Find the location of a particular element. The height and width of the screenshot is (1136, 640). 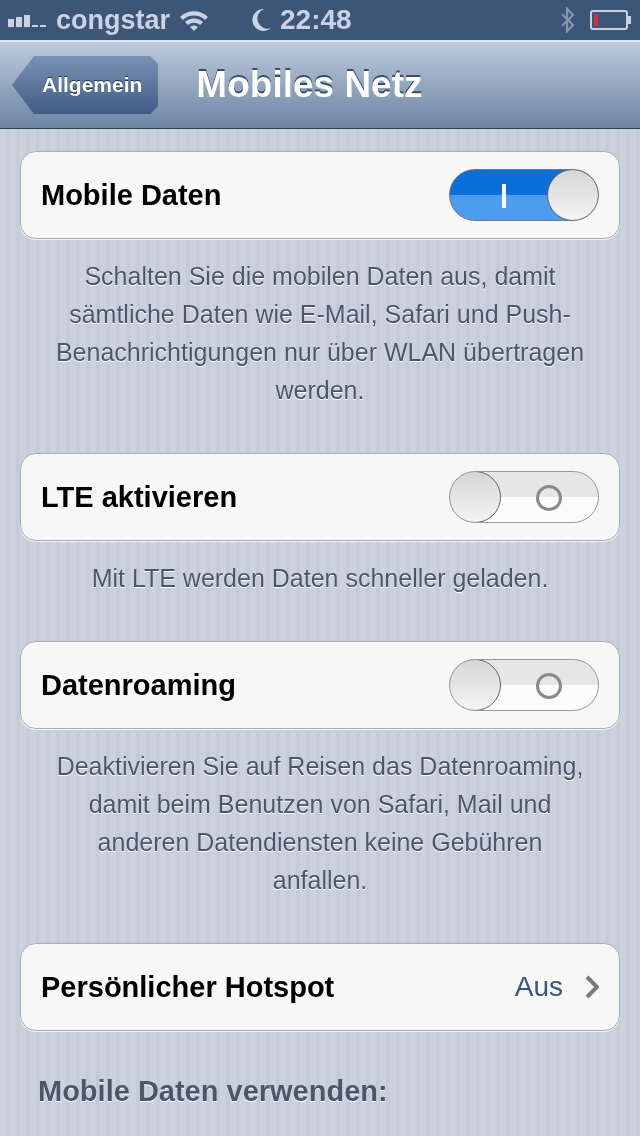

carrier-name: congstar is located at coordinates (113, 20).